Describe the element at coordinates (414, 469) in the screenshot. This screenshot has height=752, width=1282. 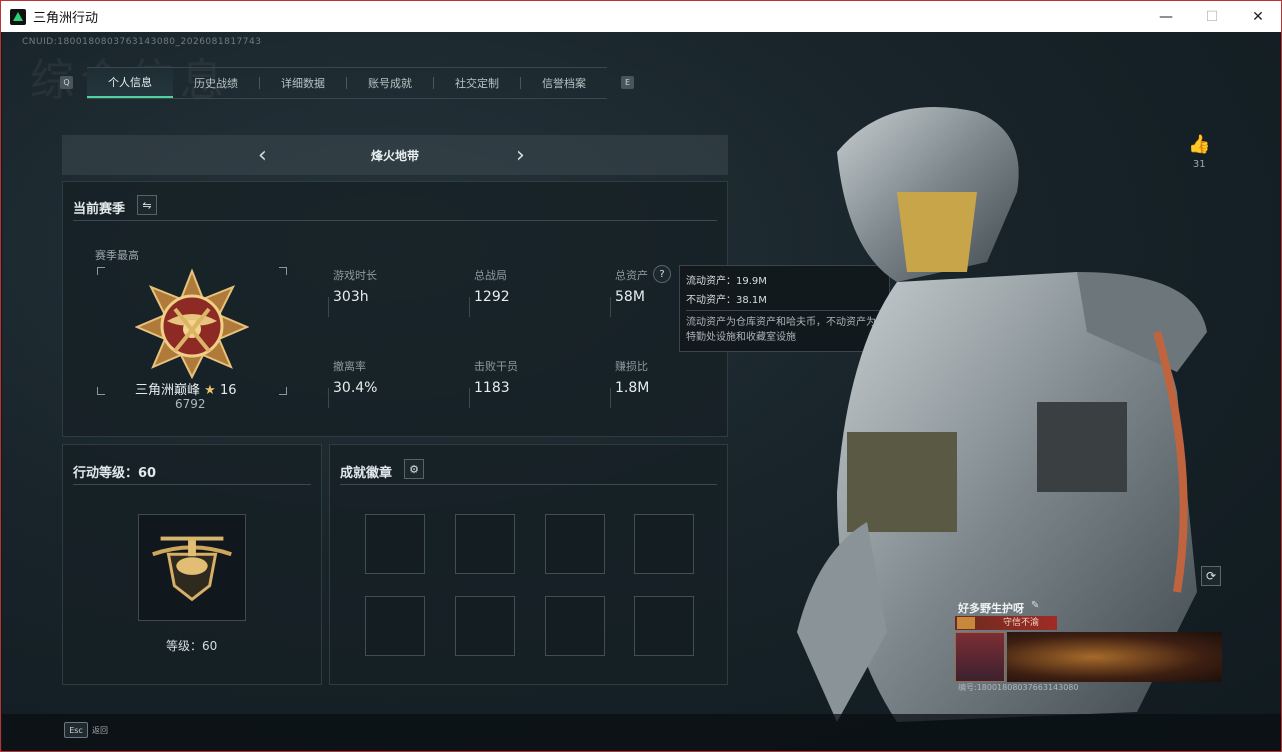
I see `badge-settings-gear-icon: ⚙` at that location.